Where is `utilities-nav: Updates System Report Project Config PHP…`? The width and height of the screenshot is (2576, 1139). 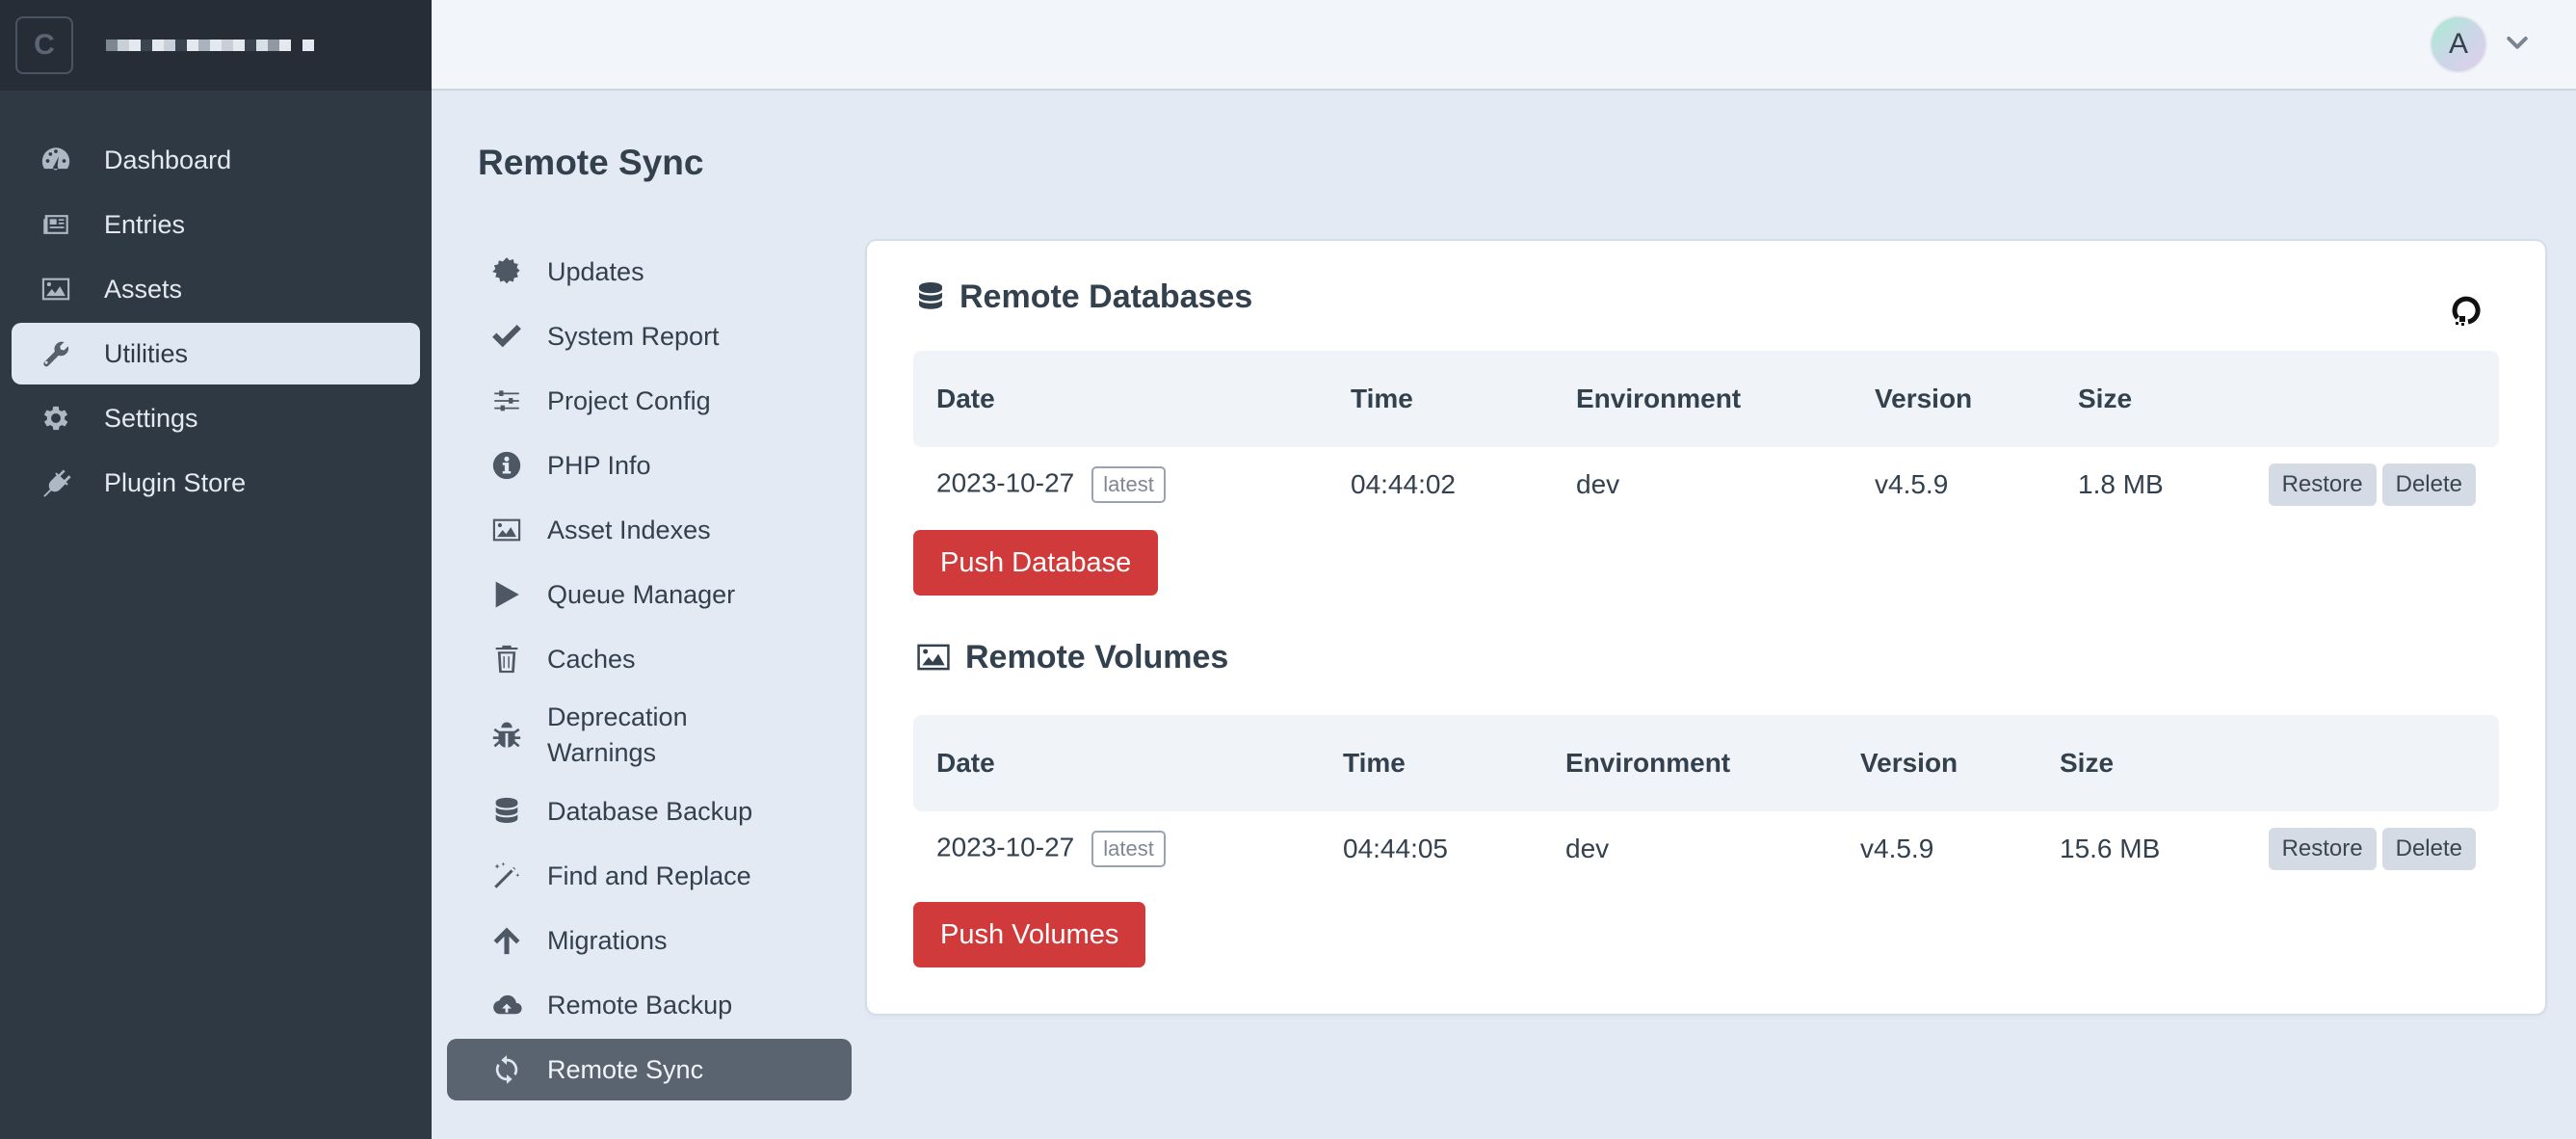 utilities-nav: Updates System Report Project Config PHP… is located at coordinates (650, 672).